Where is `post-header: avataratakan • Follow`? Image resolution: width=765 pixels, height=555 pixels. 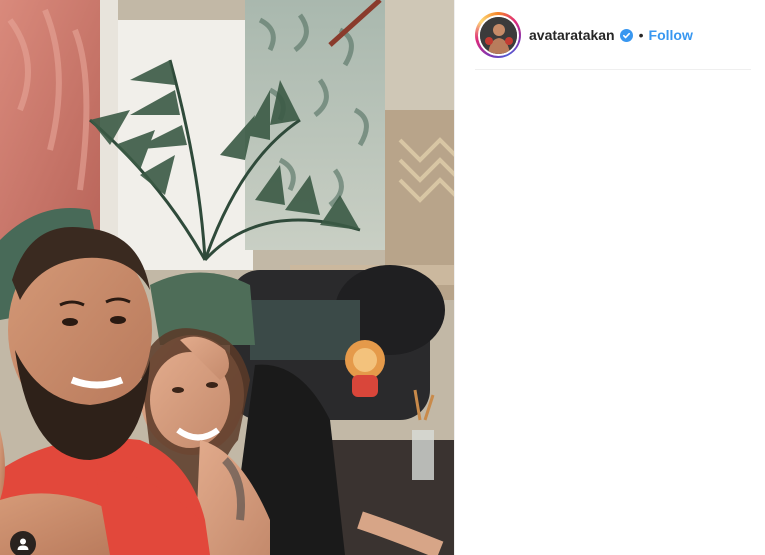 post-header: avataratakan • Follow is located at coordinates (613, 35).